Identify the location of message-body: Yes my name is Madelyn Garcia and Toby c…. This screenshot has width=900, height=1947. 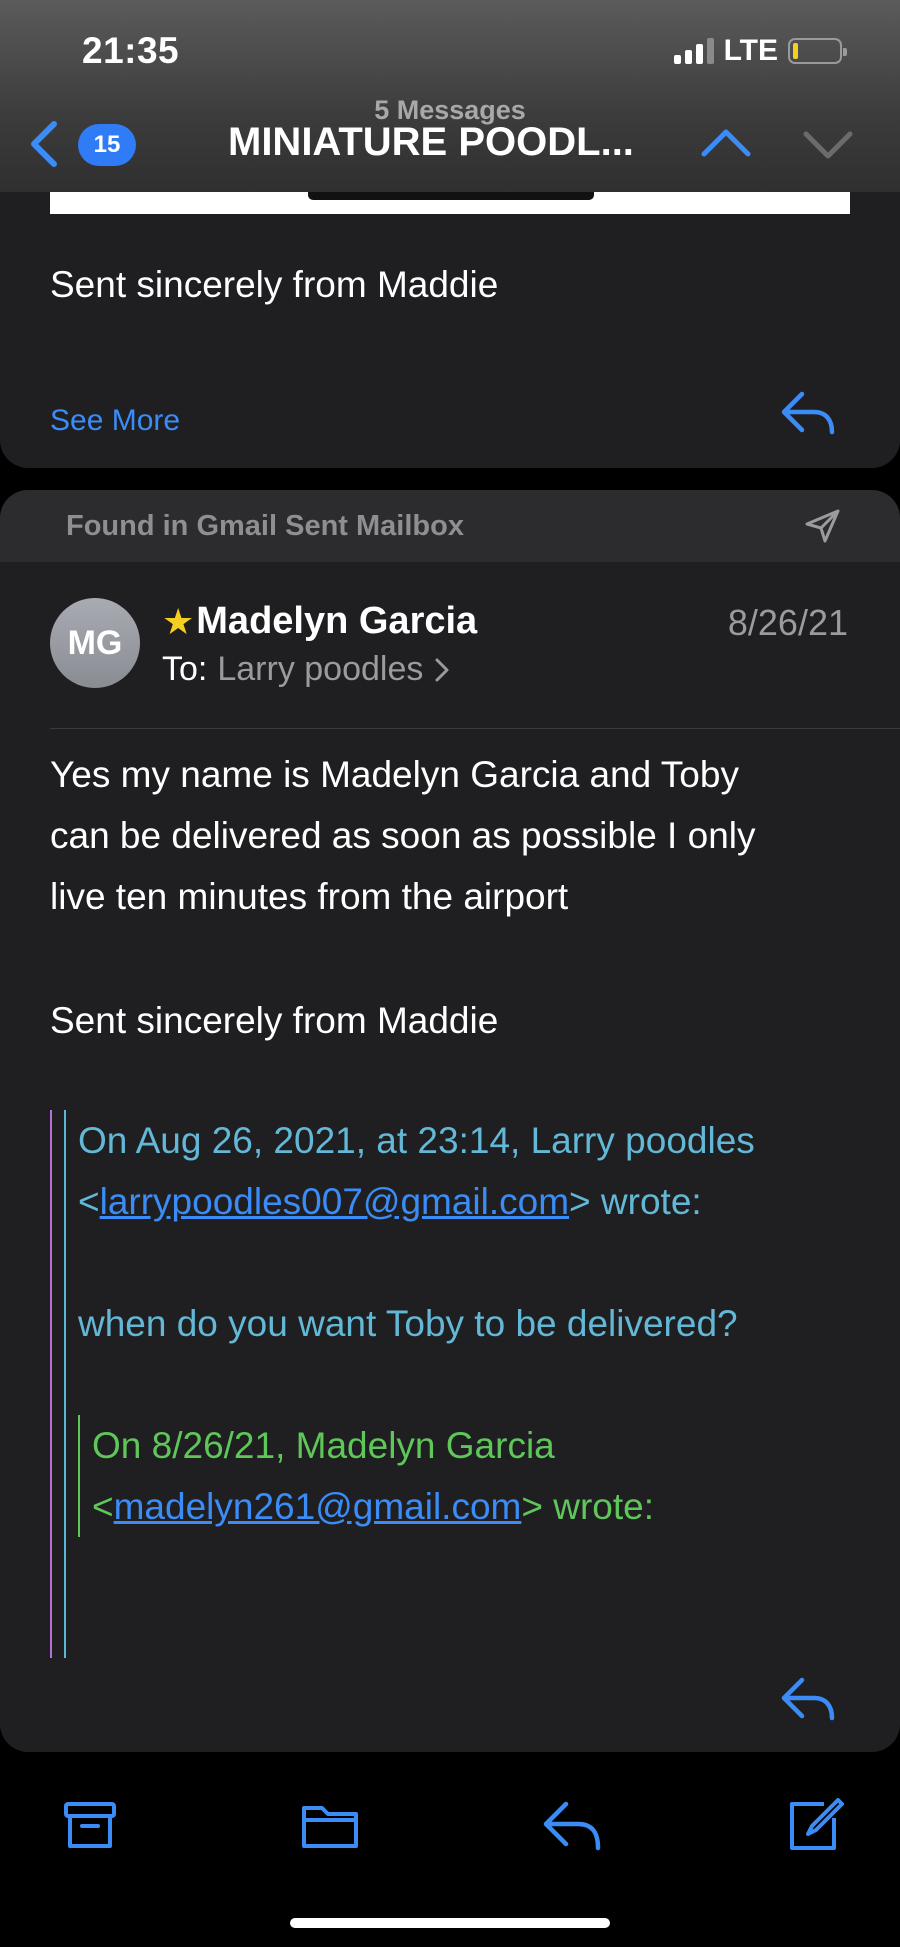
(455, 835).